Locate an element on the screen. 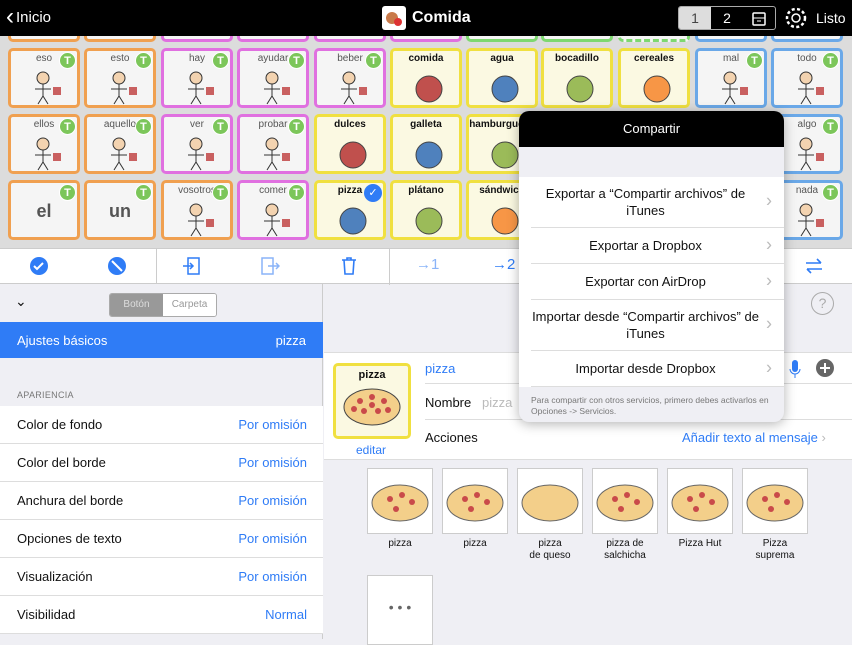 The height and width of the screenshot is (645, 852). setting-row: Anchura del borde Por omisión is located at coordinates (161, 501).